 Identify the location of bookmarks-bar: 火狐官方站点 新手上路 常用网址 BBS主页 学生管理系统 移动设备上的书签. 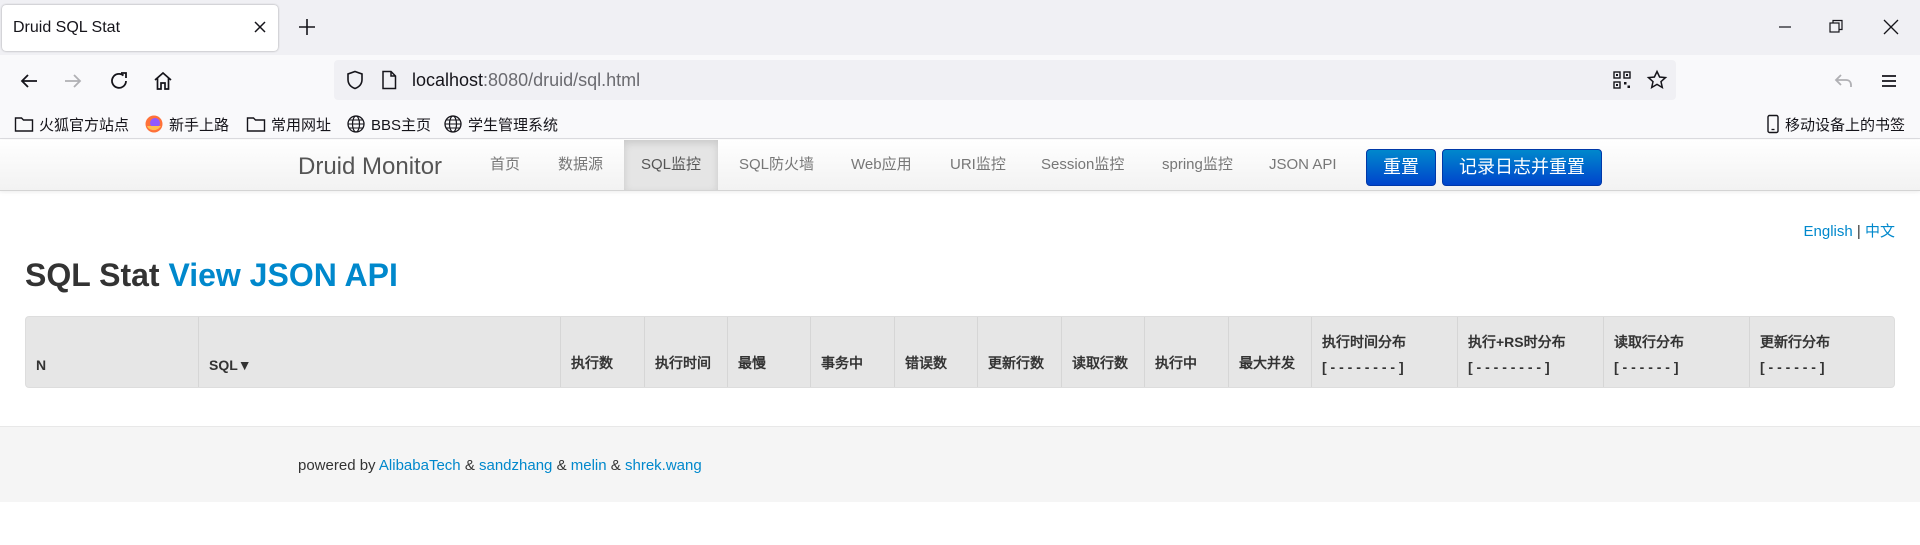
(960, 123).